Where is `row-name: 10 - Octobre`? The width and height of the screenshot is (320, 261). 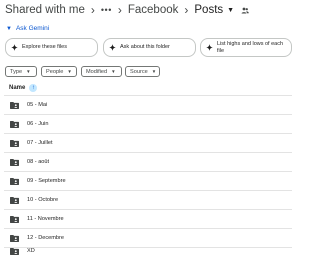 row-name: 10 - Octobre is located at coordinates (43, 200).